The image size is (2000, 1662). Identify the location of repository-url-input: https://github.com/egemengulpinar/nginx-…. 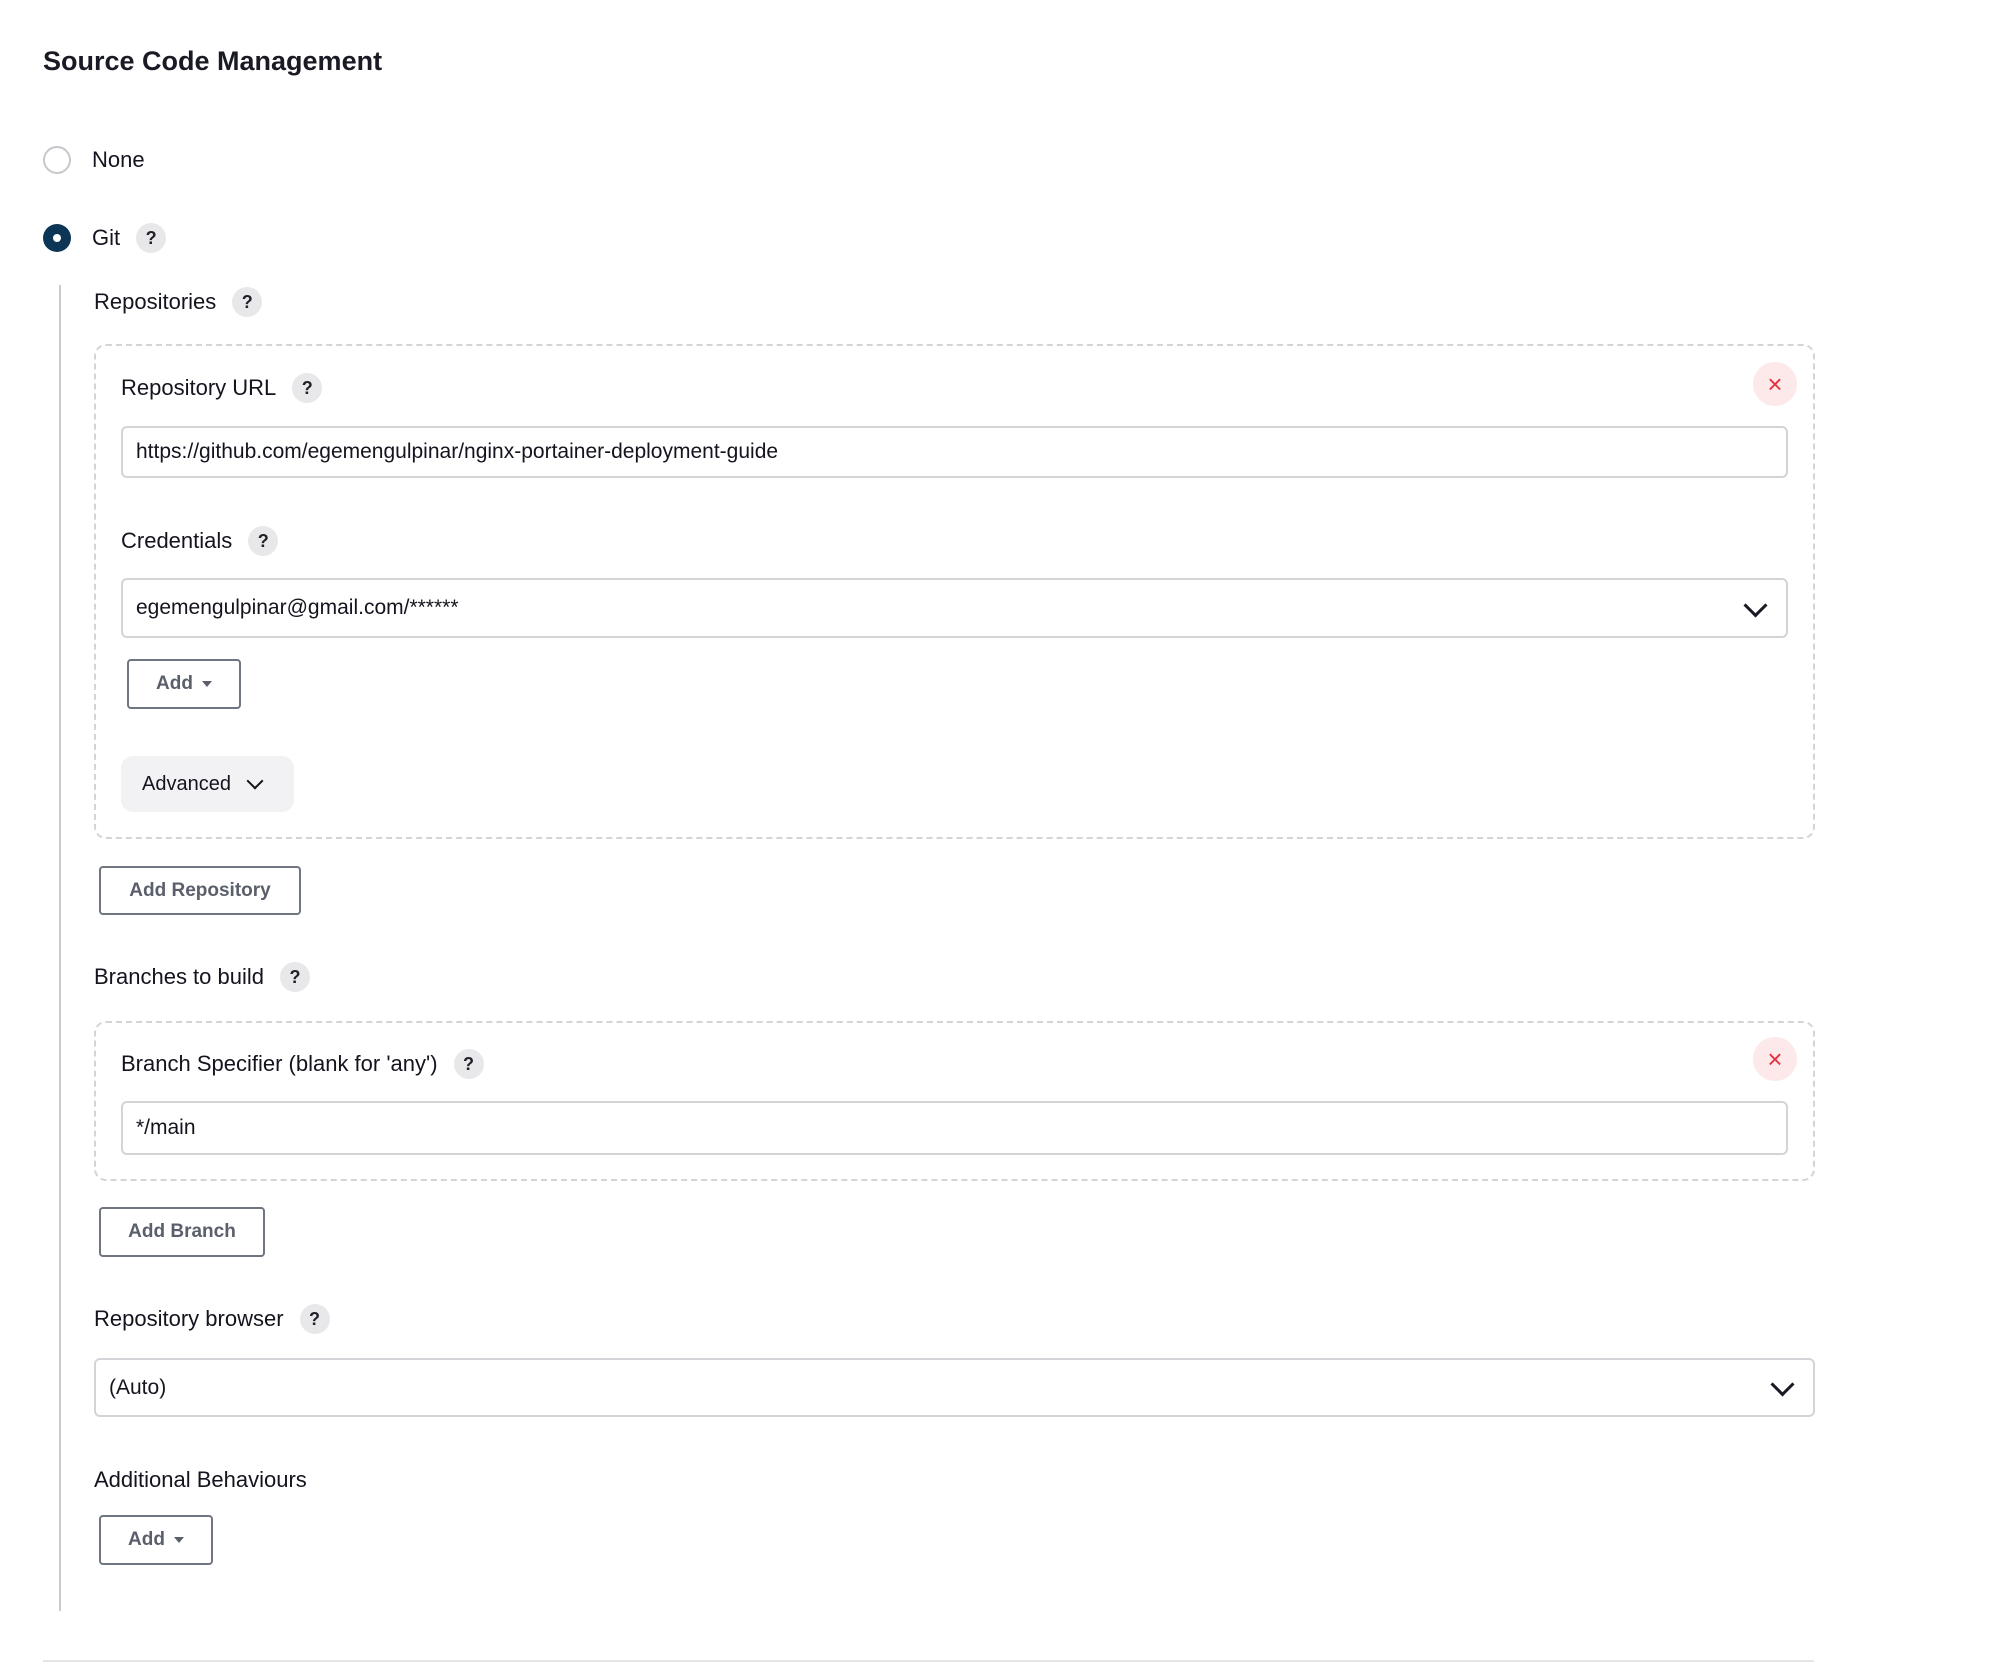
(954, 452).